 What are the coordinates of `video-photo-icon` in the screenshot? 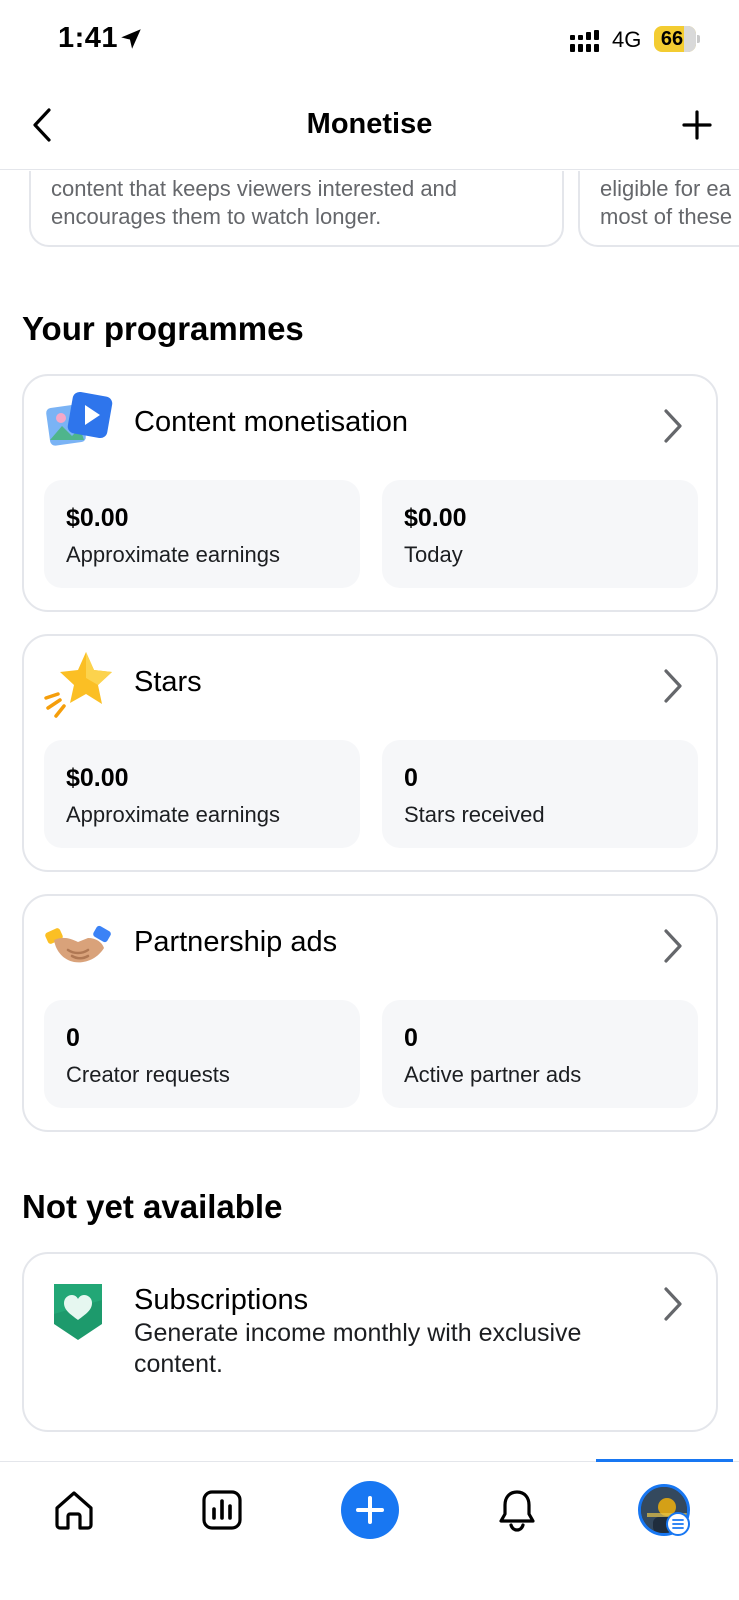 It's located at (79, 418).